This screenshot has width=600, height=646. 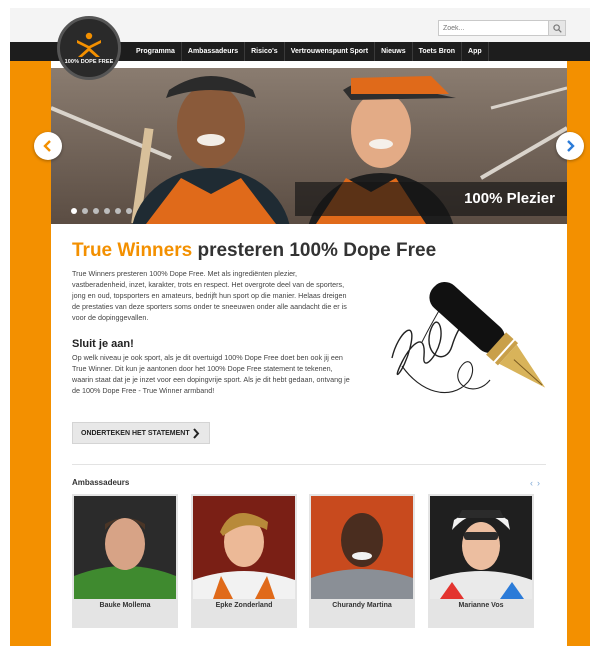 I want to click on ambassadors-title: Ambassadeurs, so click(x=101, y=482).